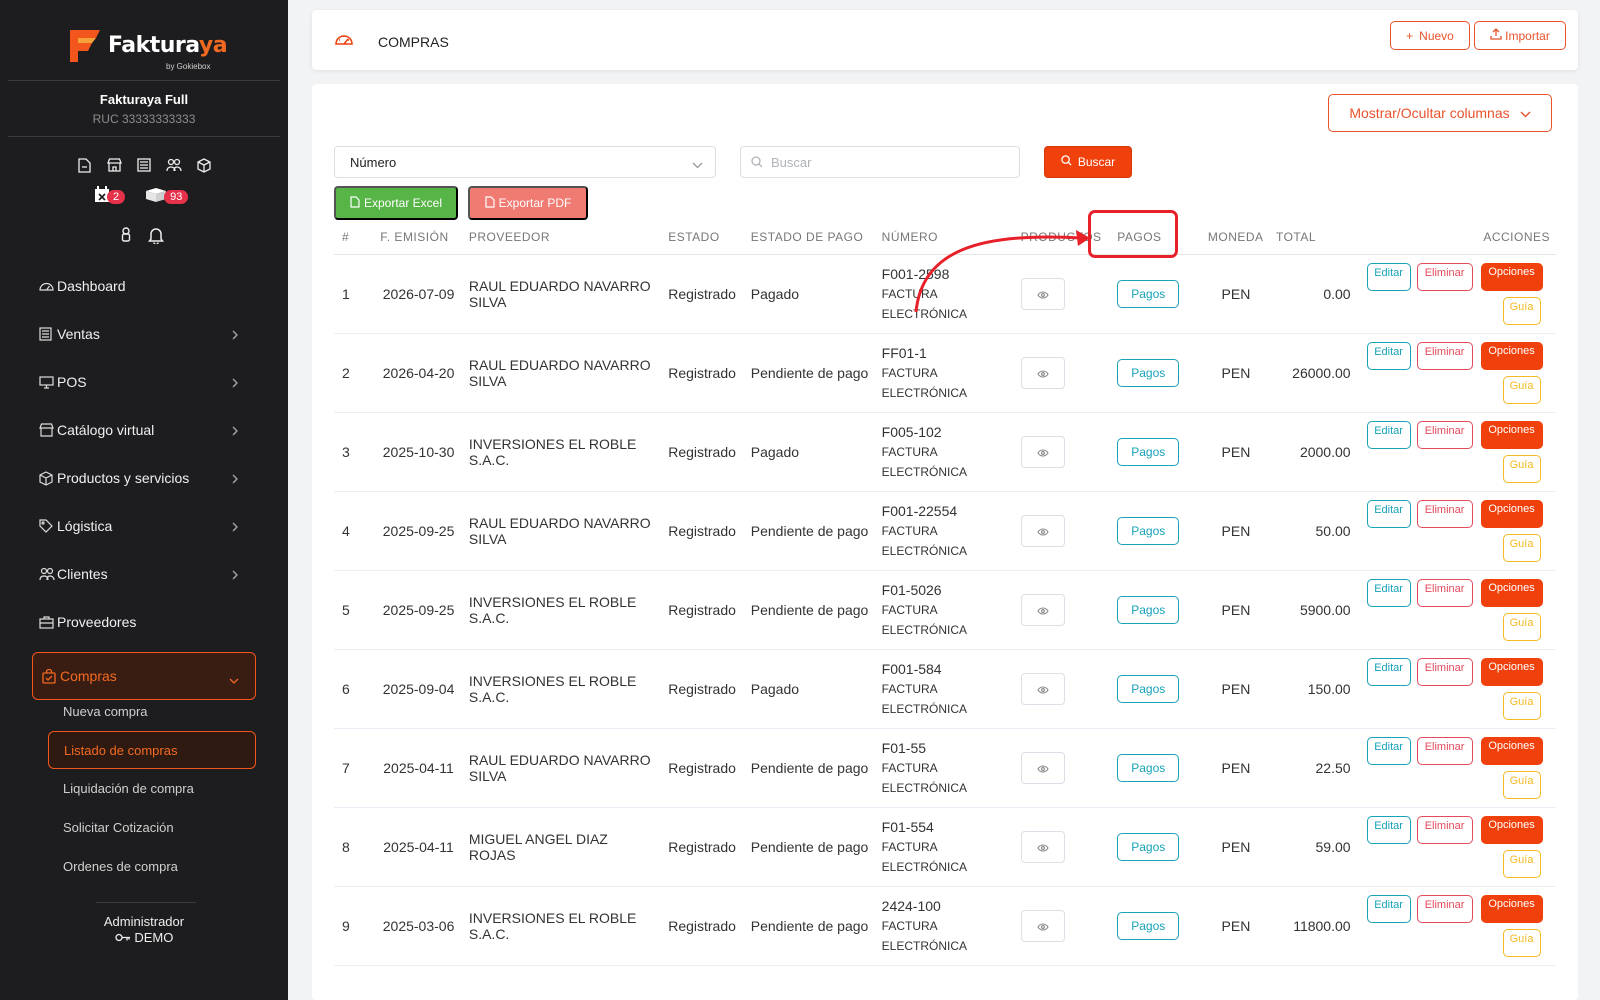  I want to click on subnav-solicitar-cotizacion: Solicitar Cotización, so click(144, 827).